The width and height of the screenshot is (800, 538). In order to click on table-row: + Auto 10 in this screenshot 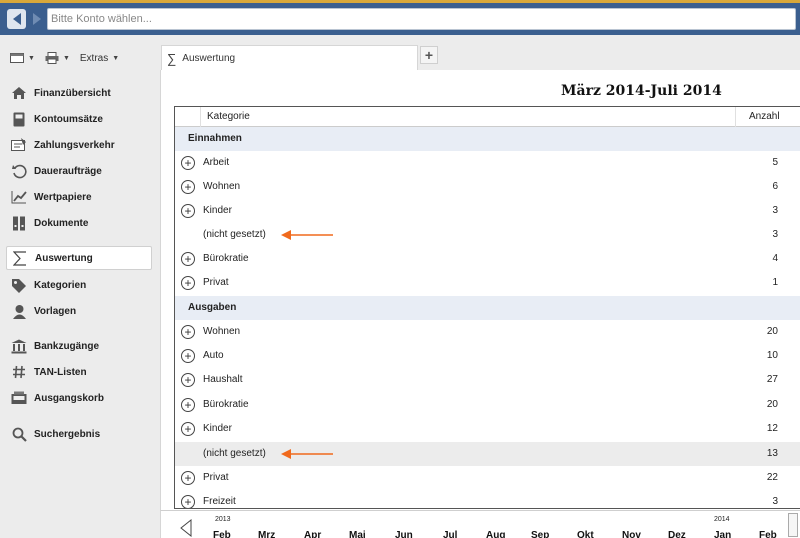, I will do `click(487, 356)`.